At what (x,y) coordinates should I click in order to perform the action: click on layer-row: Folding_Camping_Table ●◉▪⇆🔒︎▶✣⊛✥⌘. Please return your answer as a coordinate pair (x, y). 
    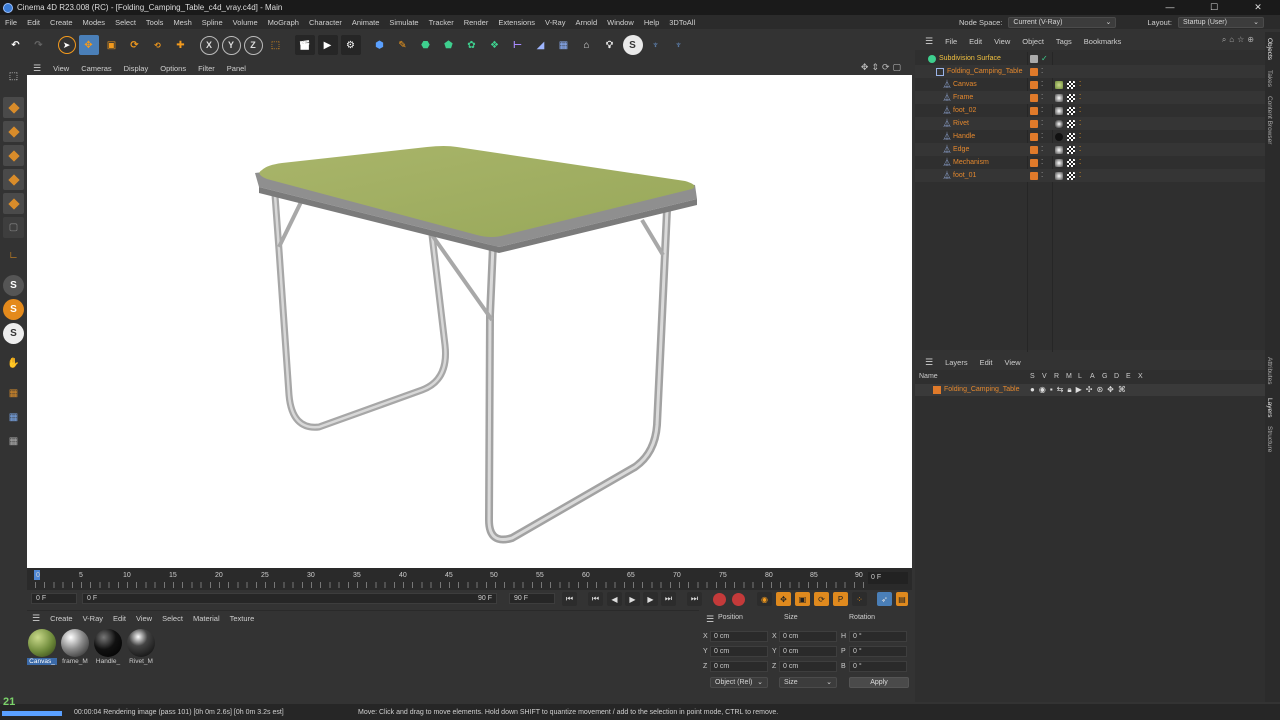
    Looking at the image, I should click on (1090, 390).